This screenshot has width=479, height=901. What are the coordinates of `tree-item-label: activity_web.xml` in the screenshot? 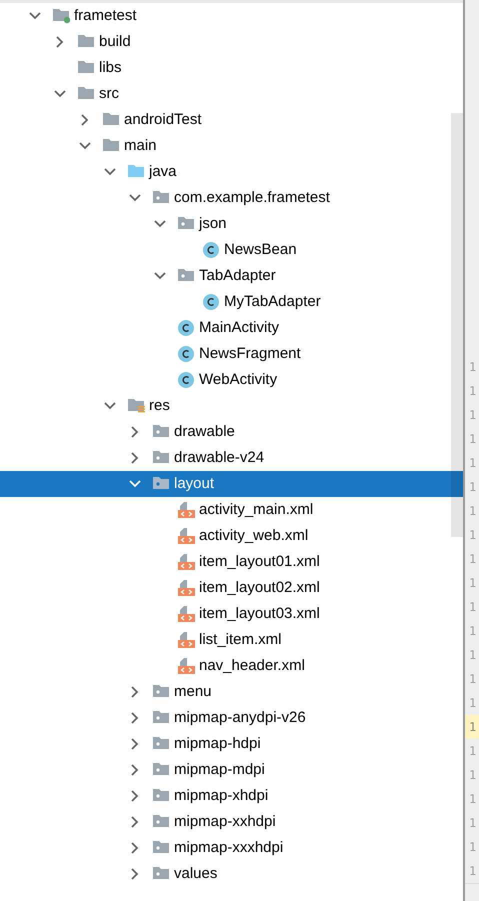 It's located at (253, 536).